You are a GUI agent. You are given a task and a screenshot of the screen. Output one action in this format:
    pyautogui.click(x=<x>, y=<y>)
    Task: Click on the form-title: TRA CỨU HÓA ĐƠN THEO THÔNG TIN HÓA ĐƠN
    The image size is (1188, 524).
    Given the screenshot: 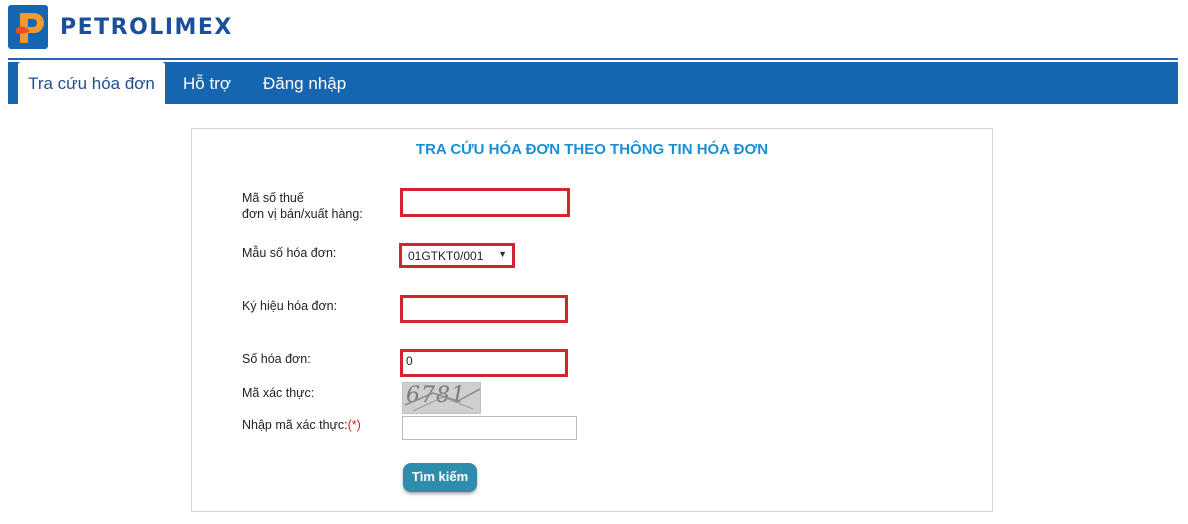 What is the action you would take?
    pyautogui.click(x=592, y=149)
    